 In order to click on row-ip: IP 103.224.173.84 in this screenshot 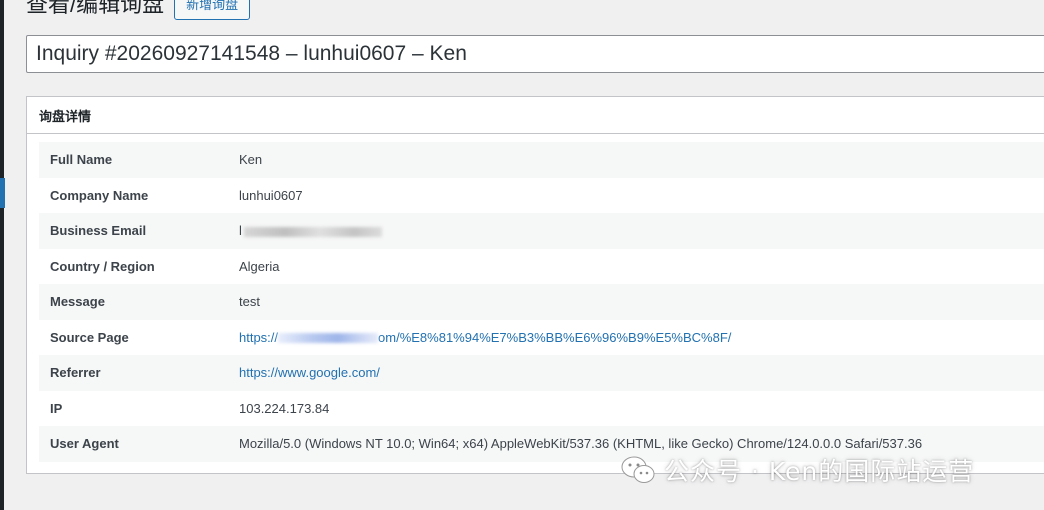, I will do `click(541, 409)`.